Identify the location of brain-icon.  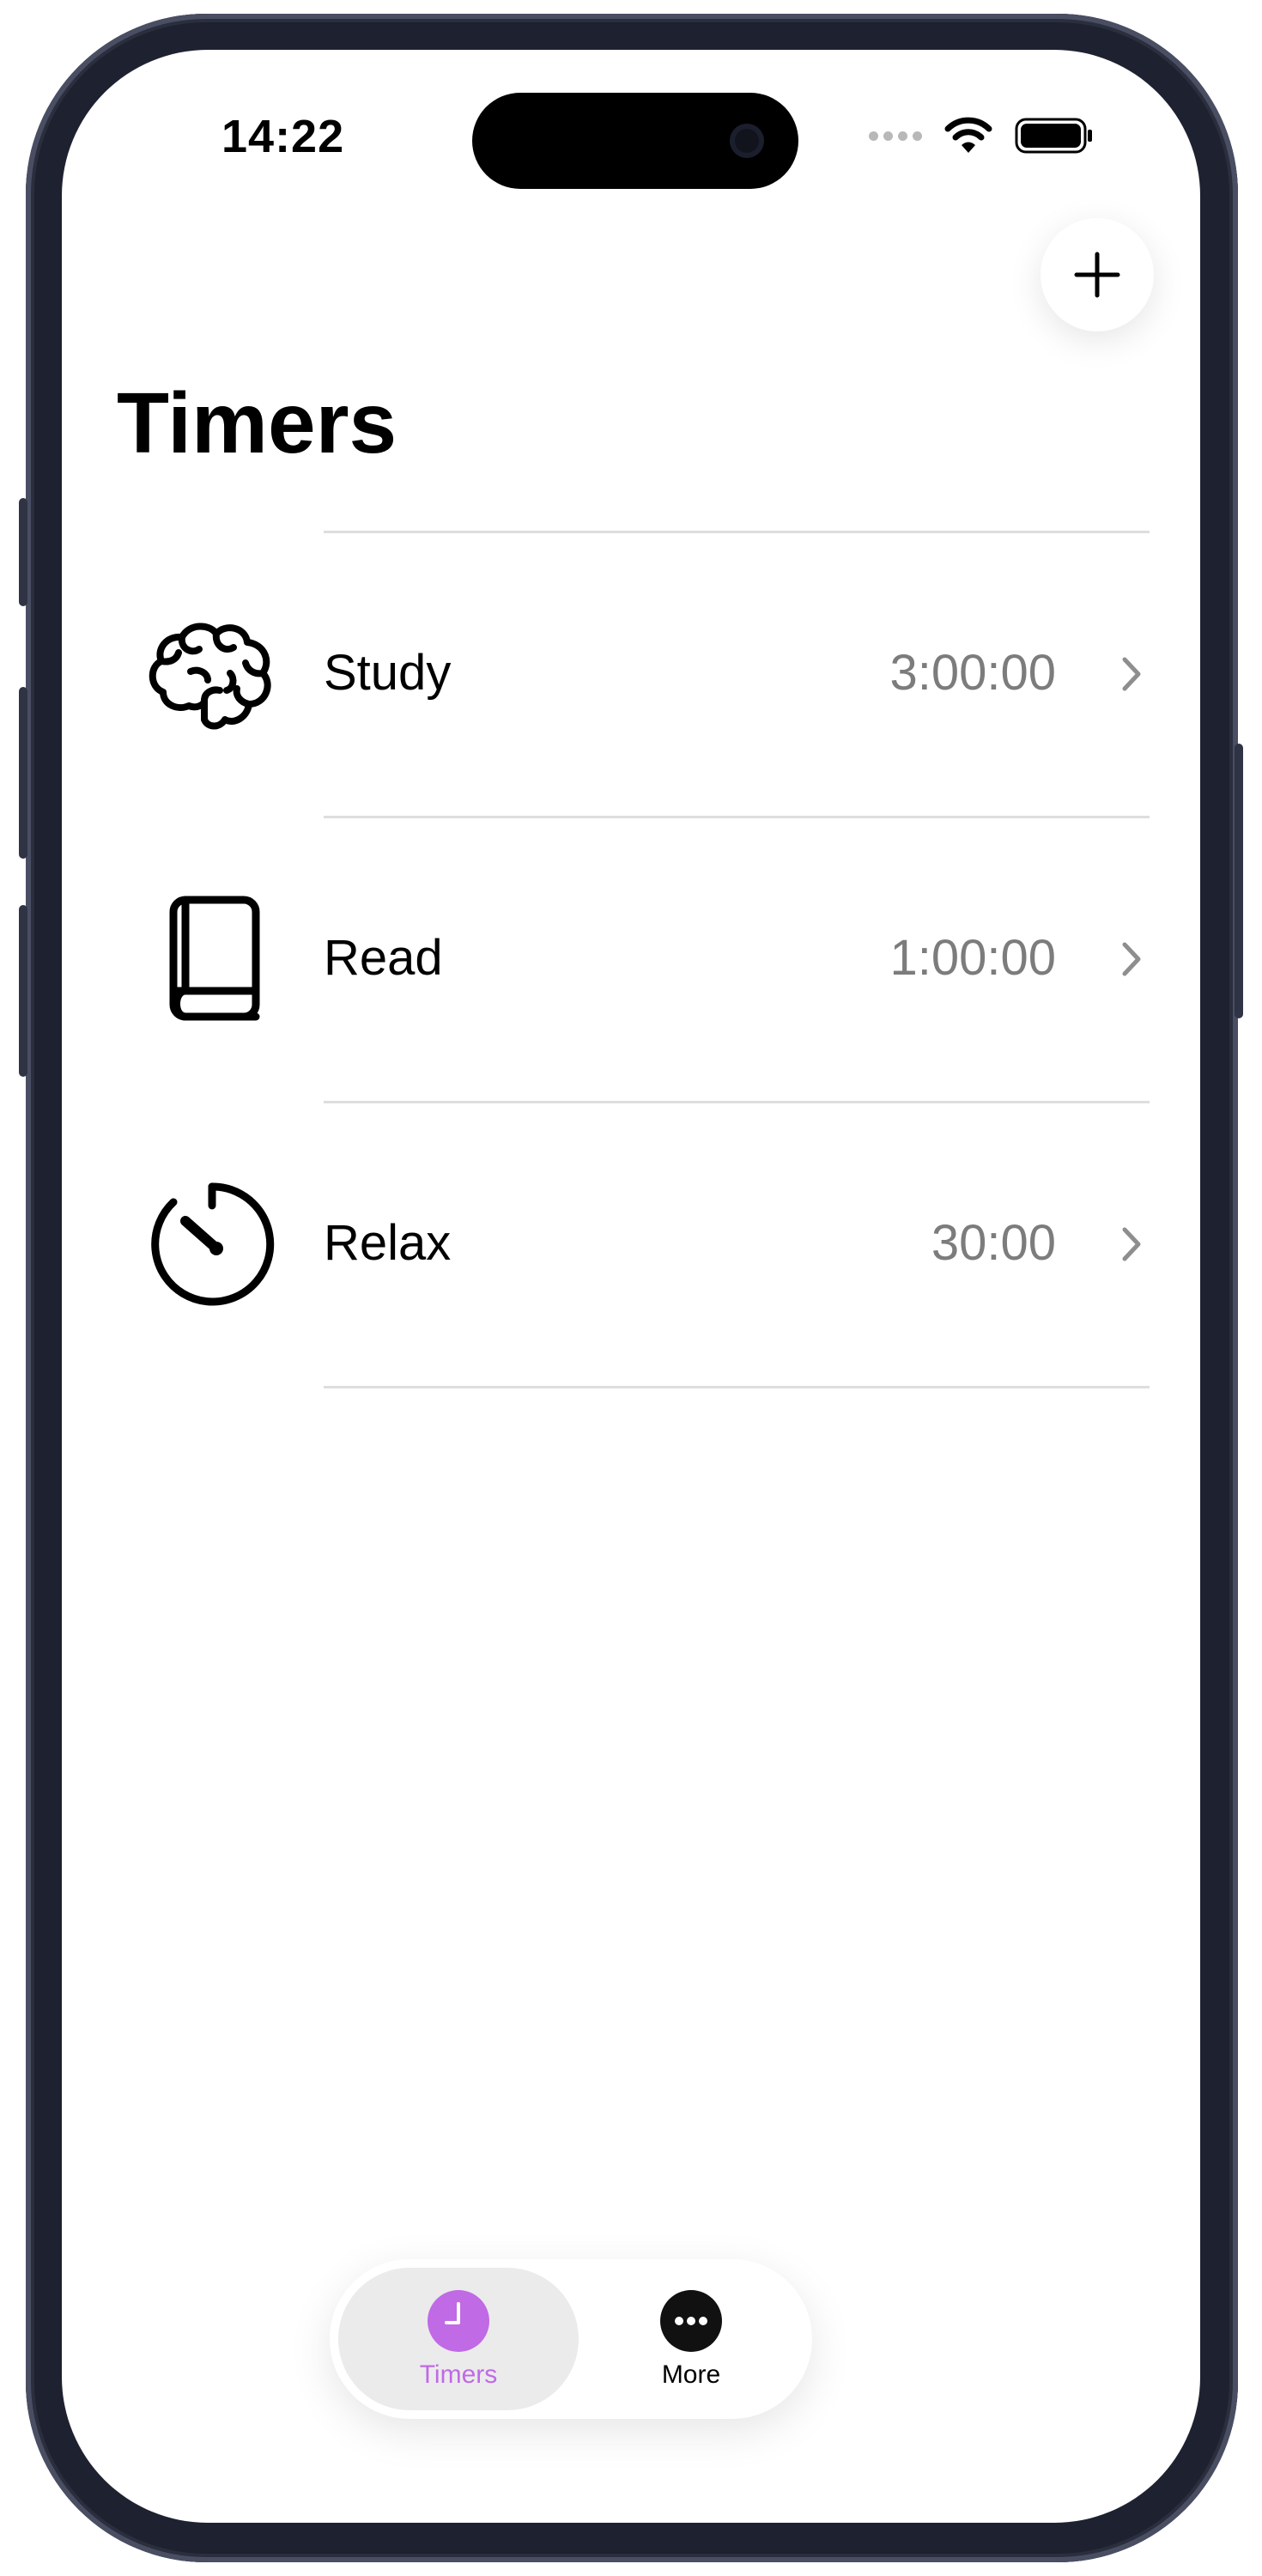
(212, 674).